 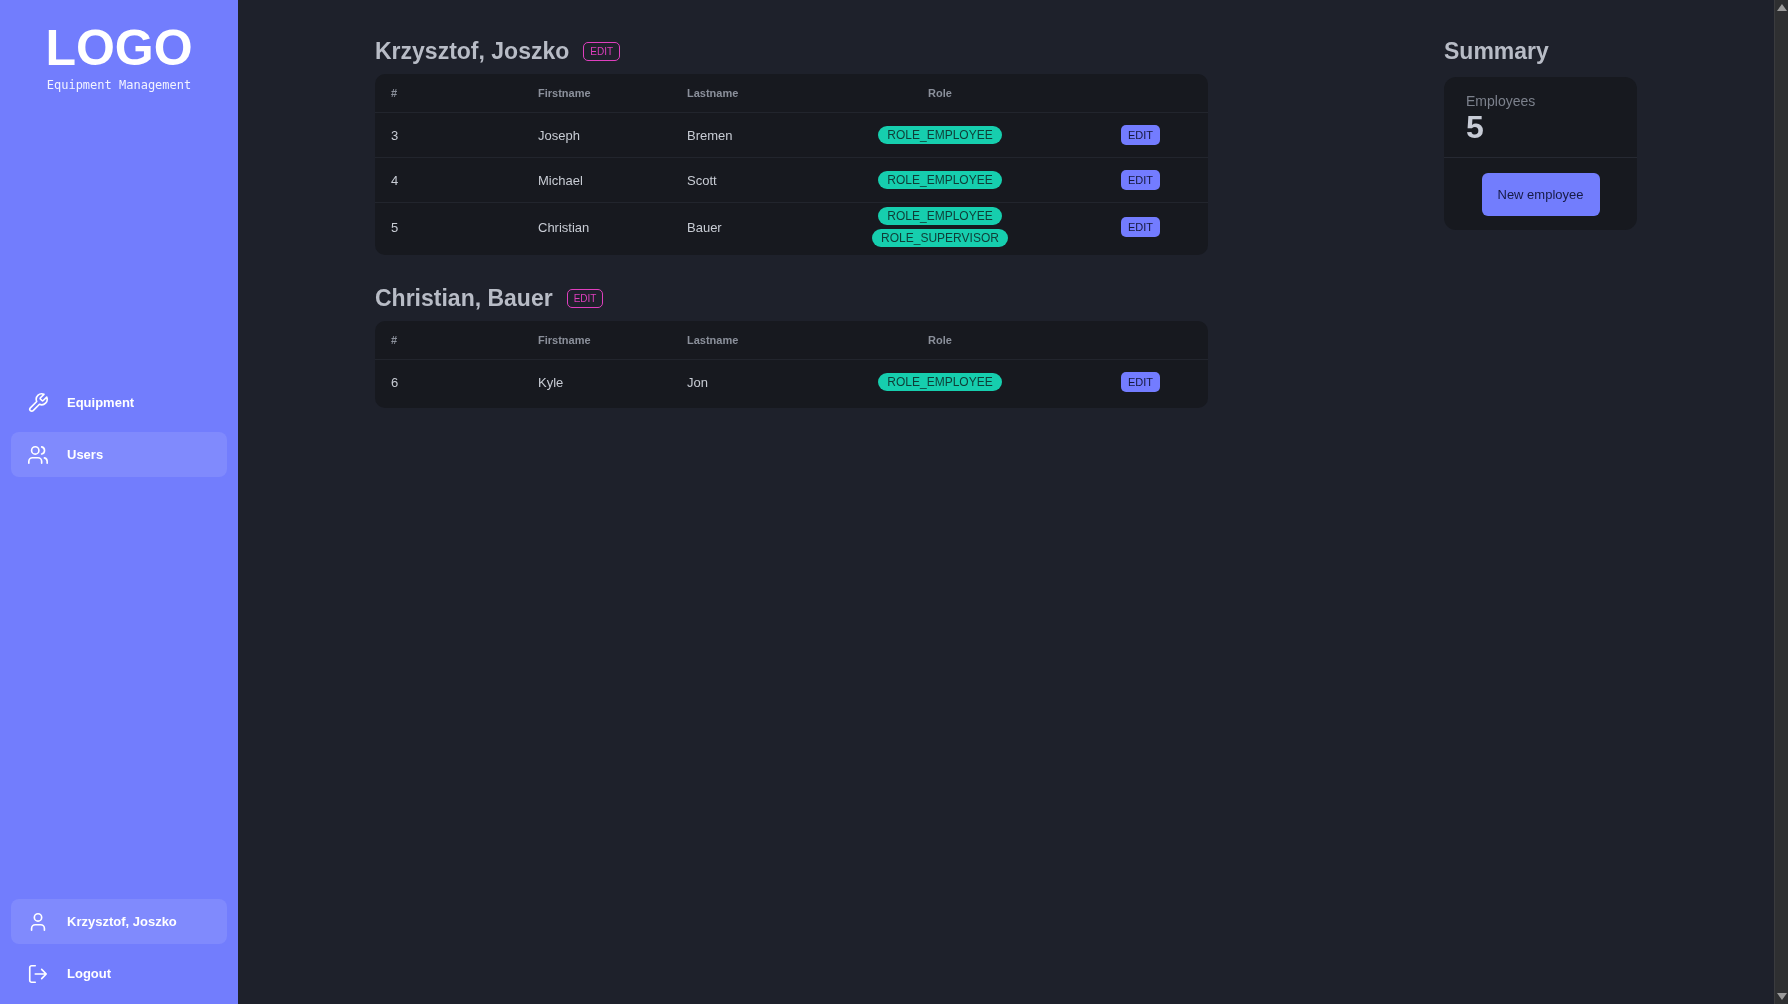 What do you see at coordinates (698, 382) in the screenshot?
I see `table-cell-text: Jon` at bounding box center [698, 382].